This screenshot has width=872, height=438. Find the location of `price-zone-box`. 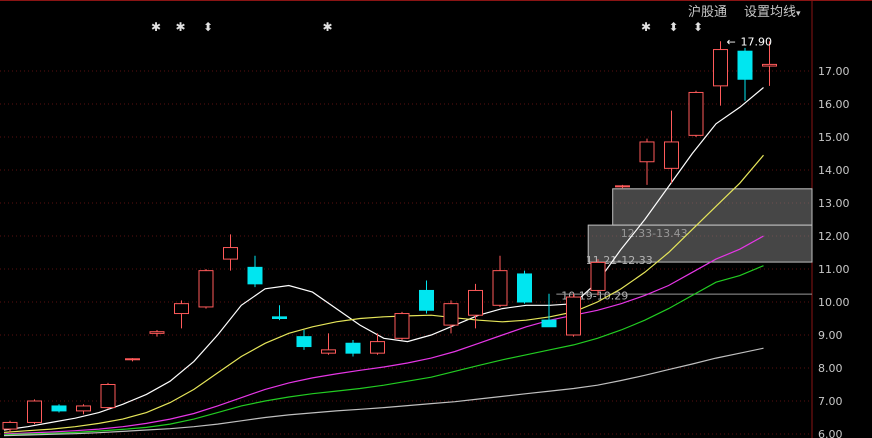

price-zone-box is located at coordinates (712, 207).